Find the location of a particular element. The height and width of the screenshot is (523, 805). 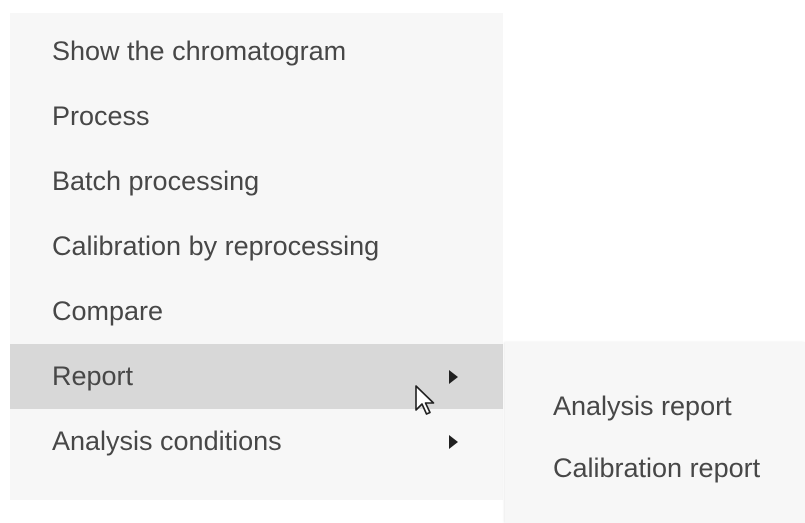

menu-item-report: Report is located at coordinates (256, 376).